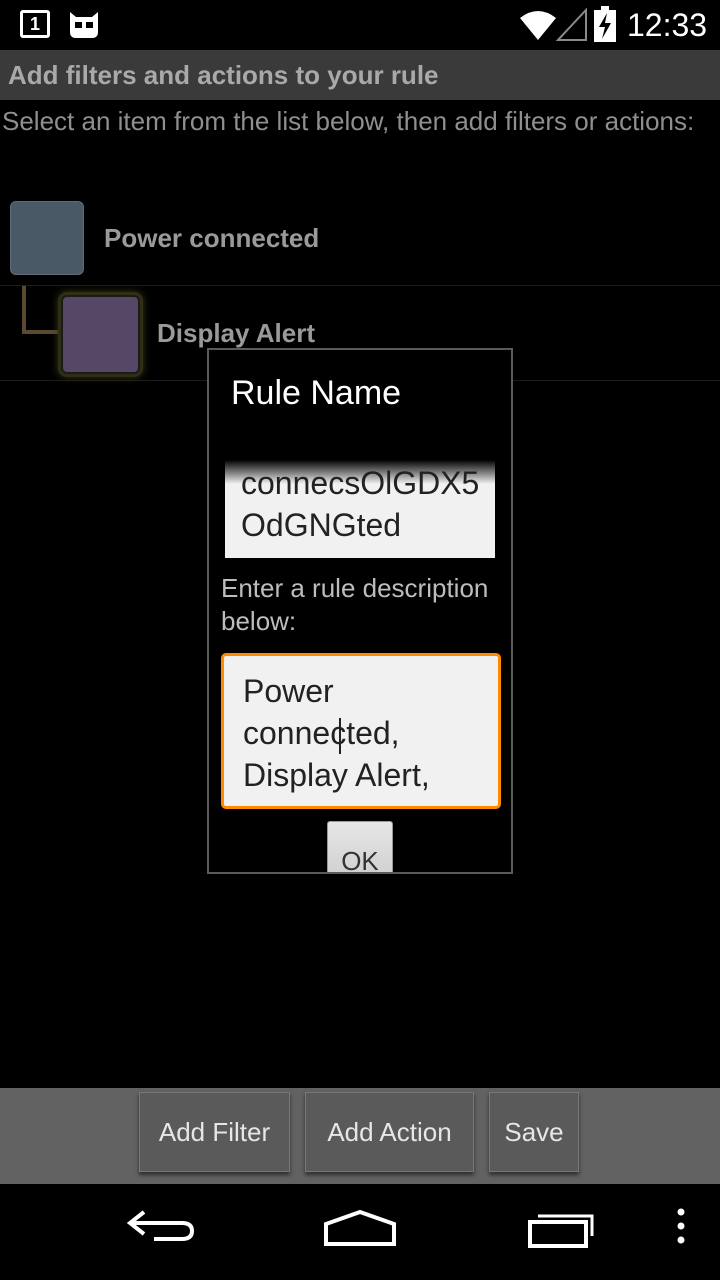 This screenshot has height=1280, width=720. I want to click on battery-charging-icon, so click(605, 24).